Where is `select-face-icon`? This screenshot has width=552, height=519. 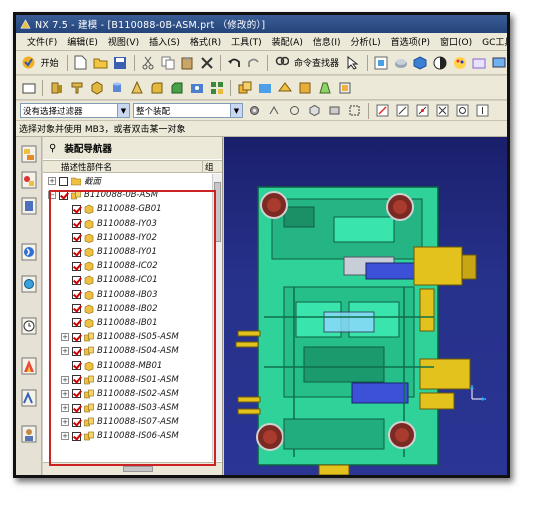
select-face-icon is located at coordinates (294, 110).